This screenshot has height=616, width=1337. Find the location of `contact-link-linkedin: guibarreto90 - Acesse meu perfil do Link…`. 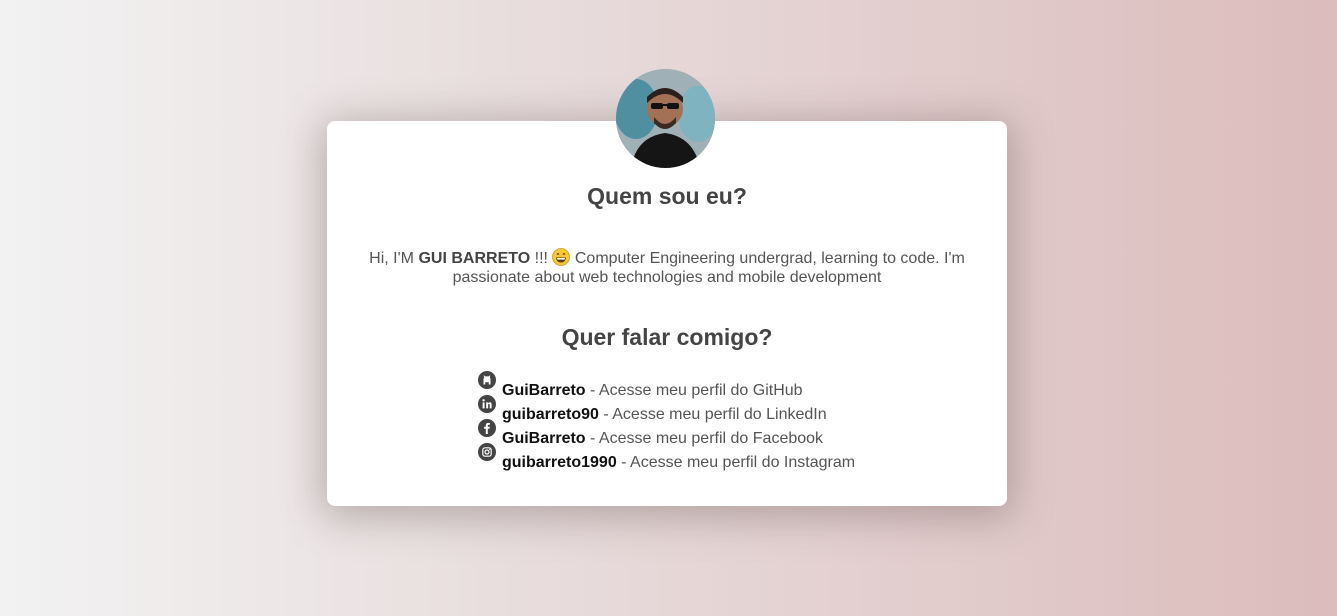

contact-link-linkedin: guibarreto90 - Acesse meu perfil do Link… is located at coordinates (666, 409).